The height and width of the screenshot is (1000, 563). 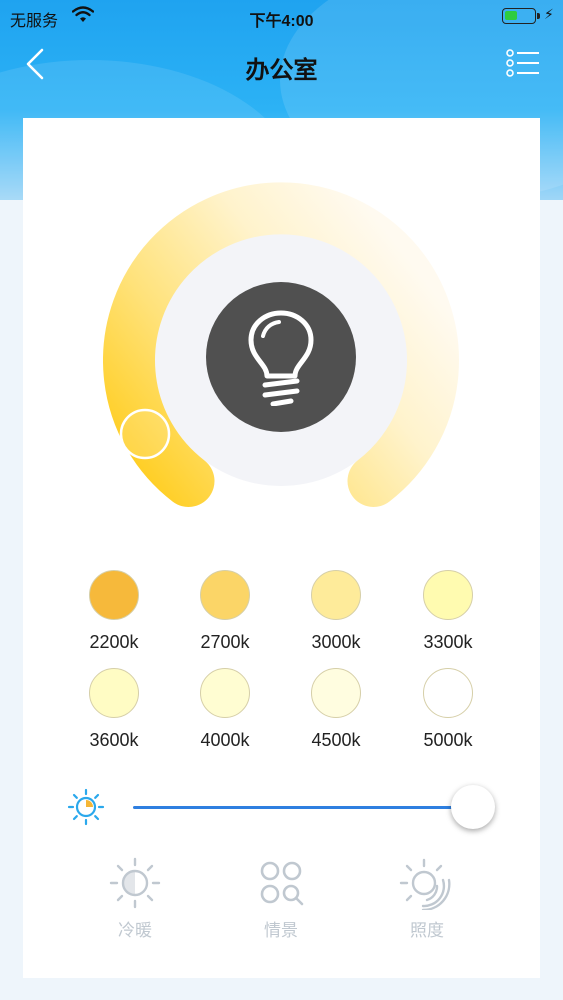 I want to click on brightness-thumb, so click(x=473, y=807).